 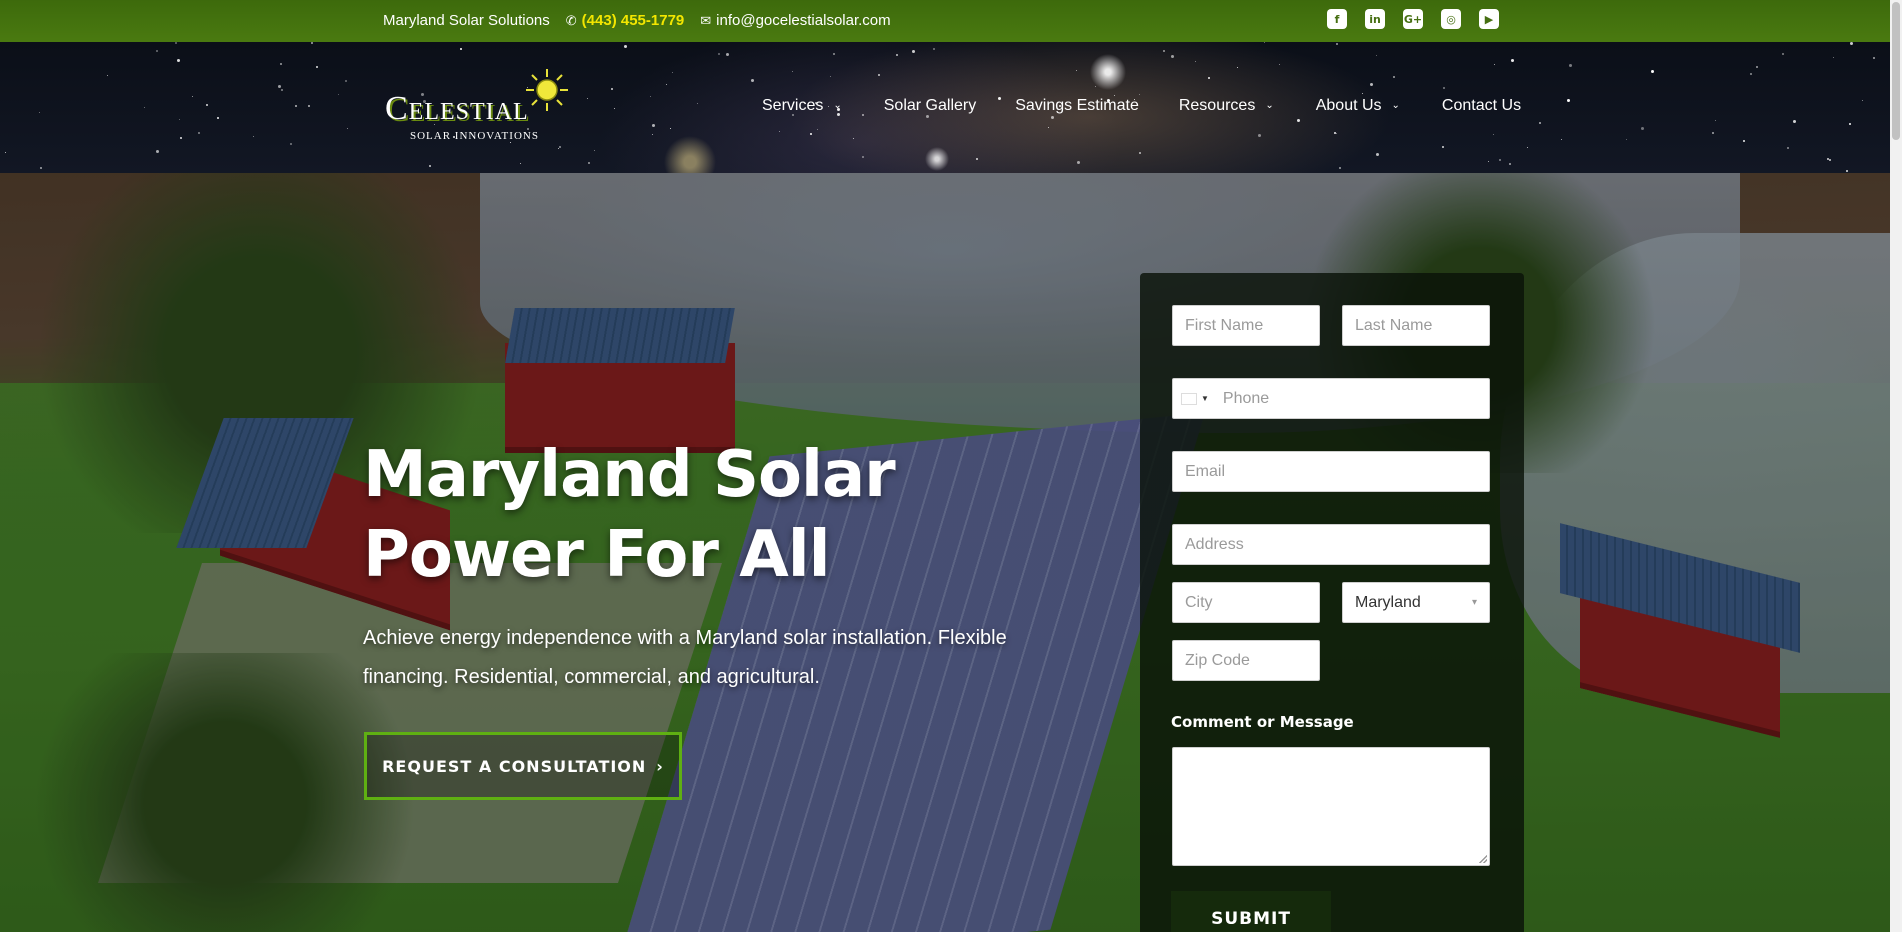 I want to click on request-consultation-button: REQUEST A CONSULTATION ›, so click(x=523, y=766).